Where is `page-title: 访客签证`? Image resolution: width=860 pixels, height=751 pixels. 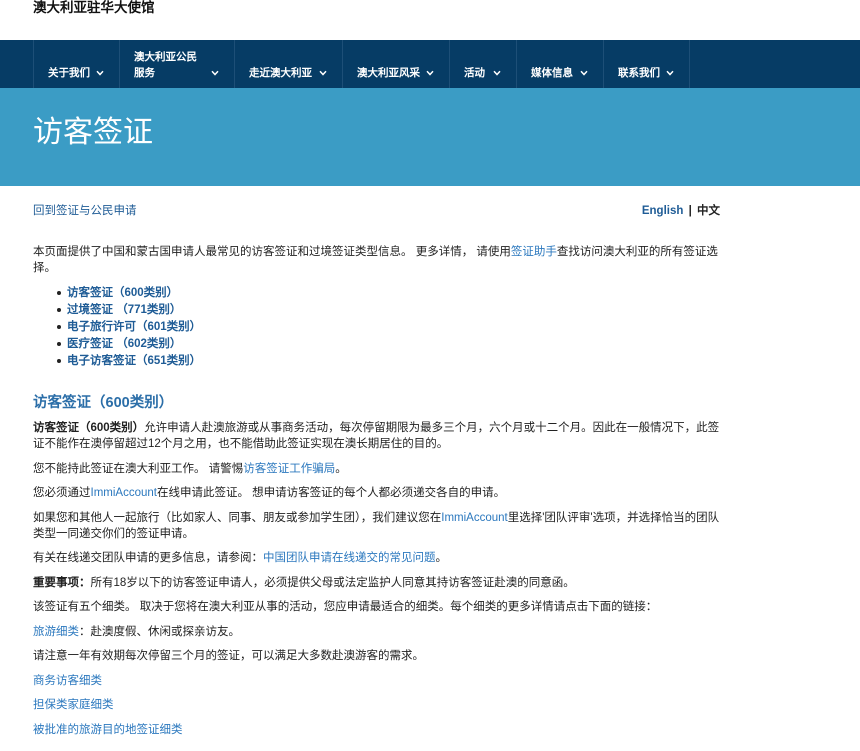
page-title: 访客签证 is located at coordinates (93, 132).